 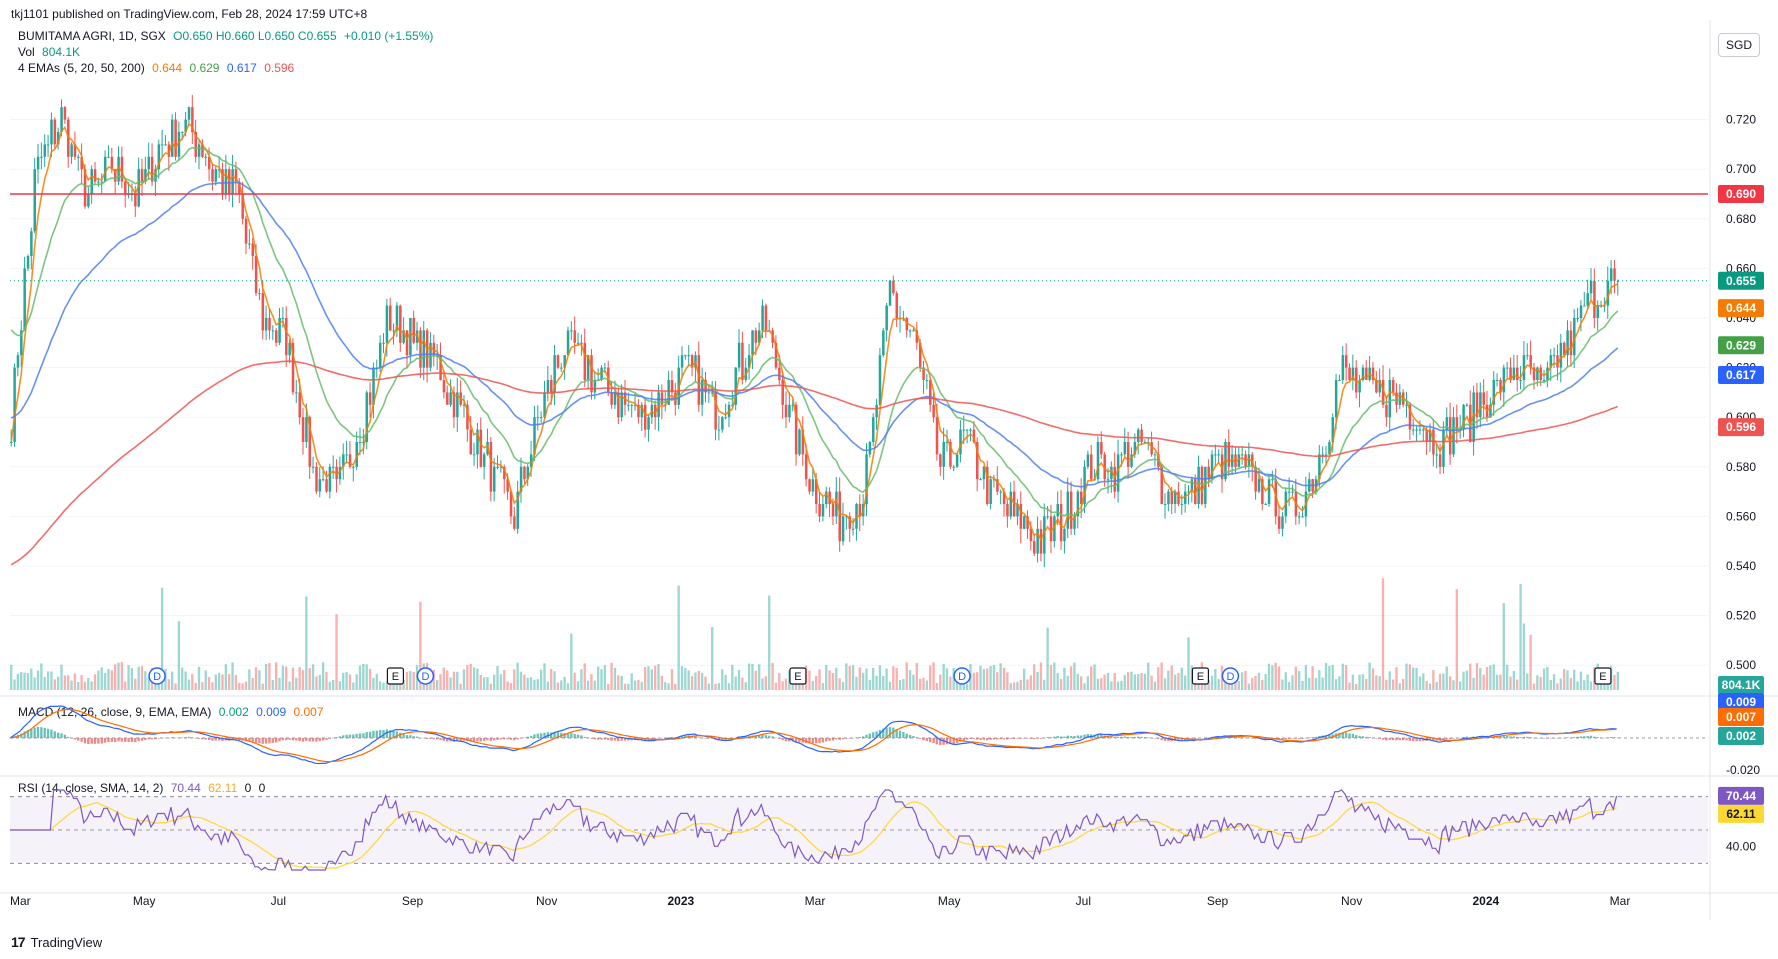 I want to click on y-tick-label: 0.680, so click(x=1741, y=219).